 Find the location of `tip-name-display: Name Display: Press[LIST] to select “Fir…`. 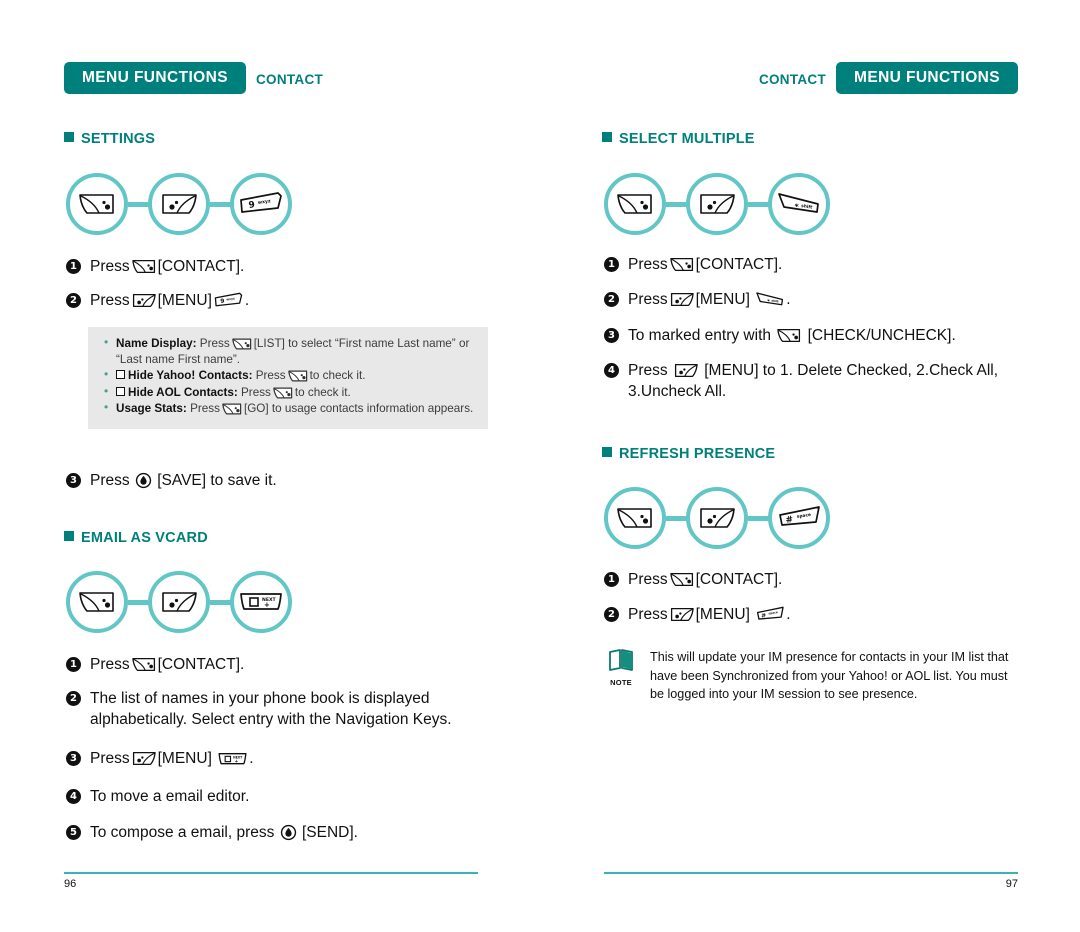

tip-name-display: Name Display: Press[LIST] to select “Fir… is located at coordinates (288, 351).